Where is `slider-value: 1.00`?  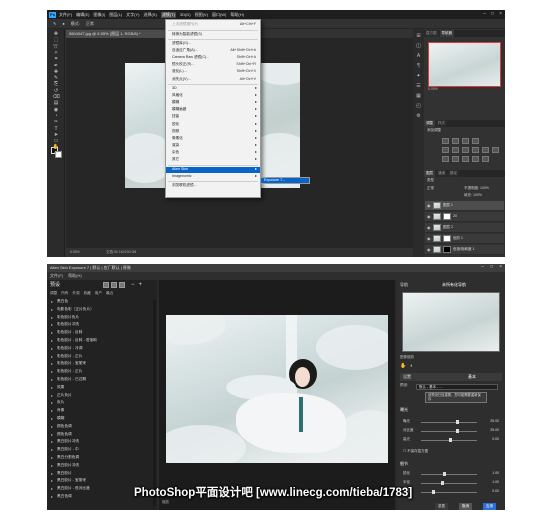
slider-value: 1.00 is located at coordinates (495, 482).